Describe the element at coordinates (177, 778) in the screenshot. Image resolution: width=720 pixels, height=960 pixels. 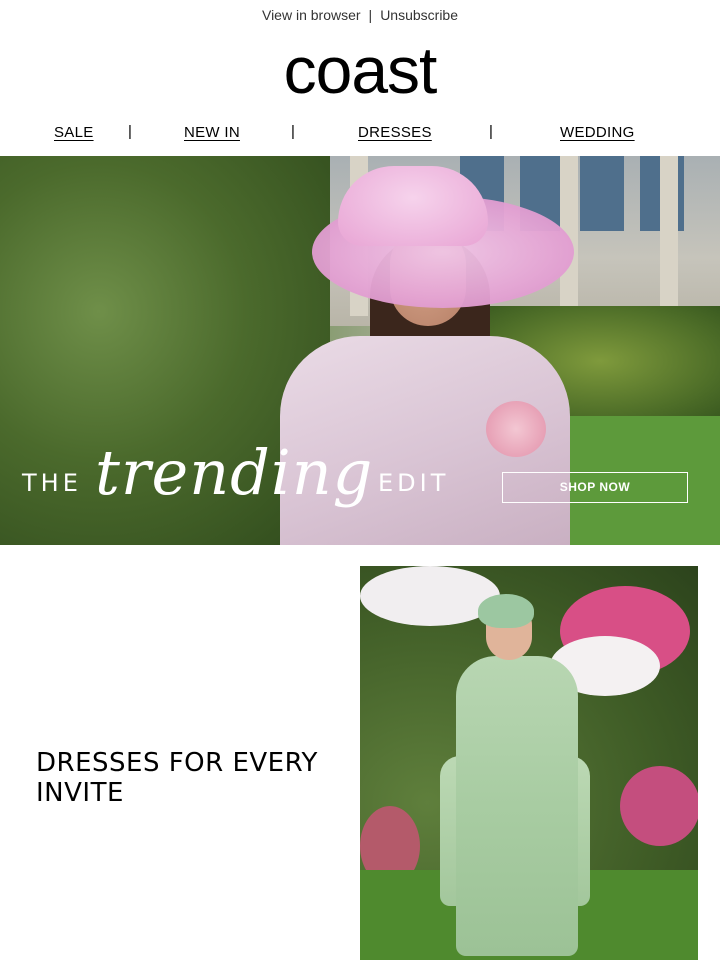
I see `section-title: DRESSES FOR EVERY INVITE` at that location.